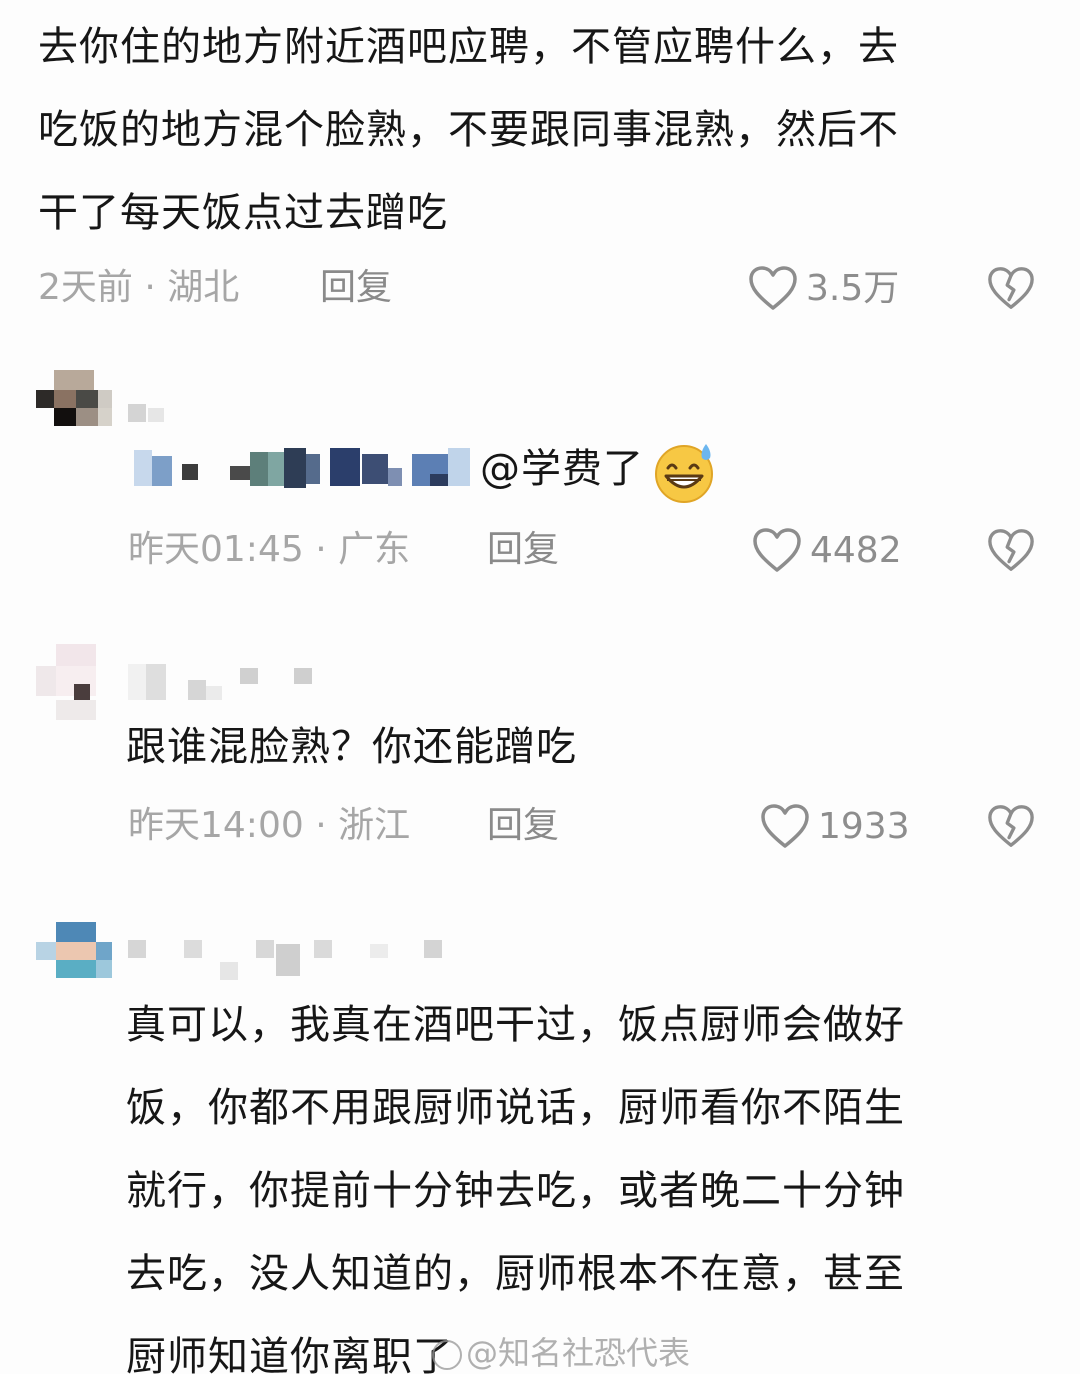  I want to click on comment-4-avatar, so click(74, 960).